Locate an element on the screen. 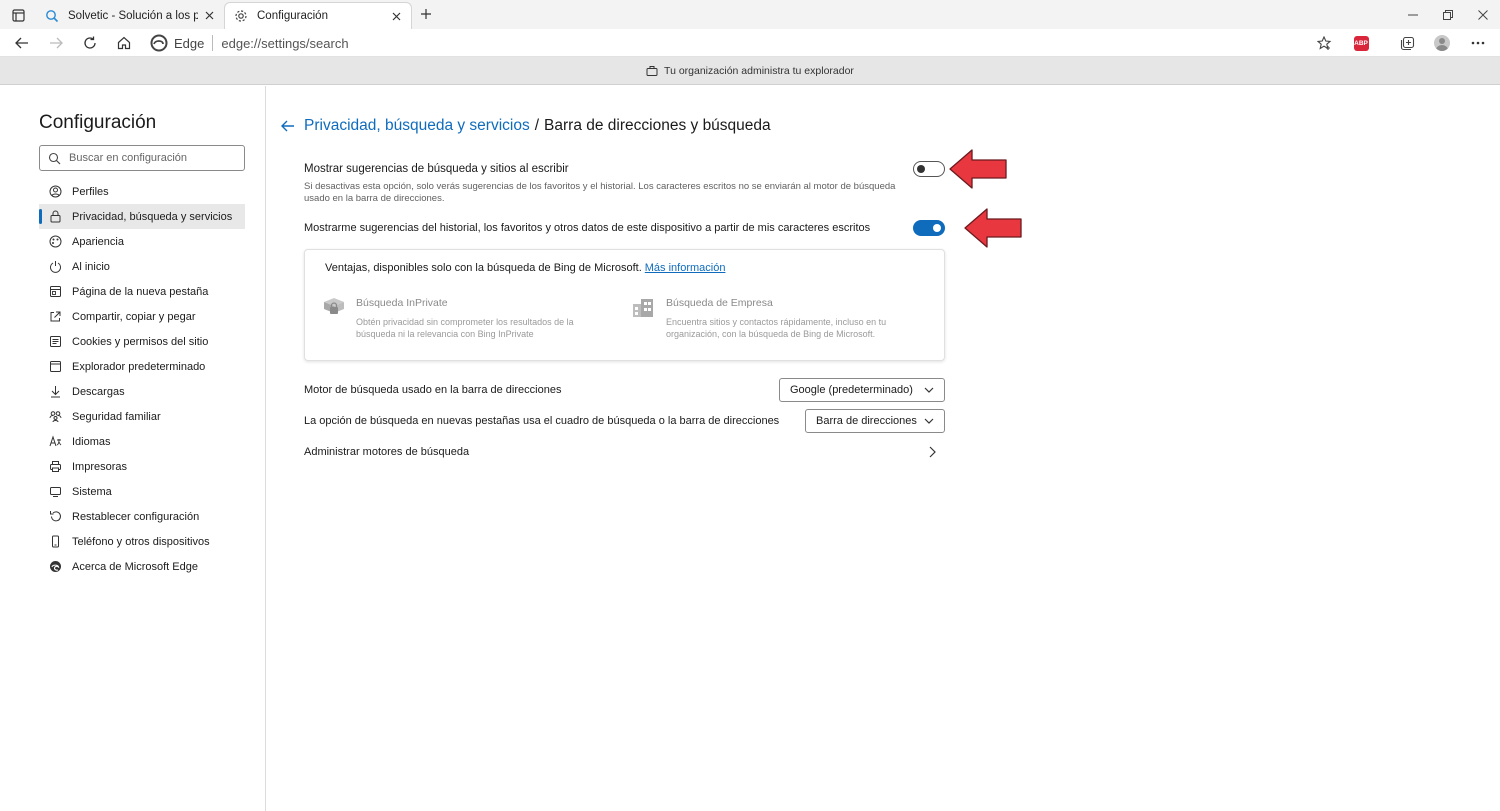 The width and height of the screenshot is (1500, 811). sidebar-item-acerca-de: Acerca de Microsoft Edge is located at coordinates (142, 566).